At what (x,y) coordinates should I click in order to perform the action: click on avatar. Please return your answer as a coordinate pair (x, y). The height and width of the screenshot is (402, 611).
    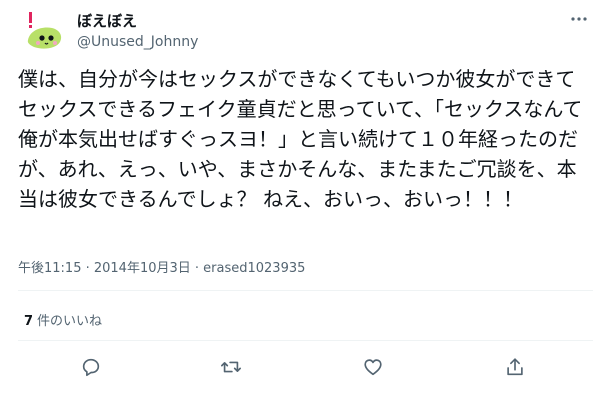
    Looking at the image, I should click on (42, 32).